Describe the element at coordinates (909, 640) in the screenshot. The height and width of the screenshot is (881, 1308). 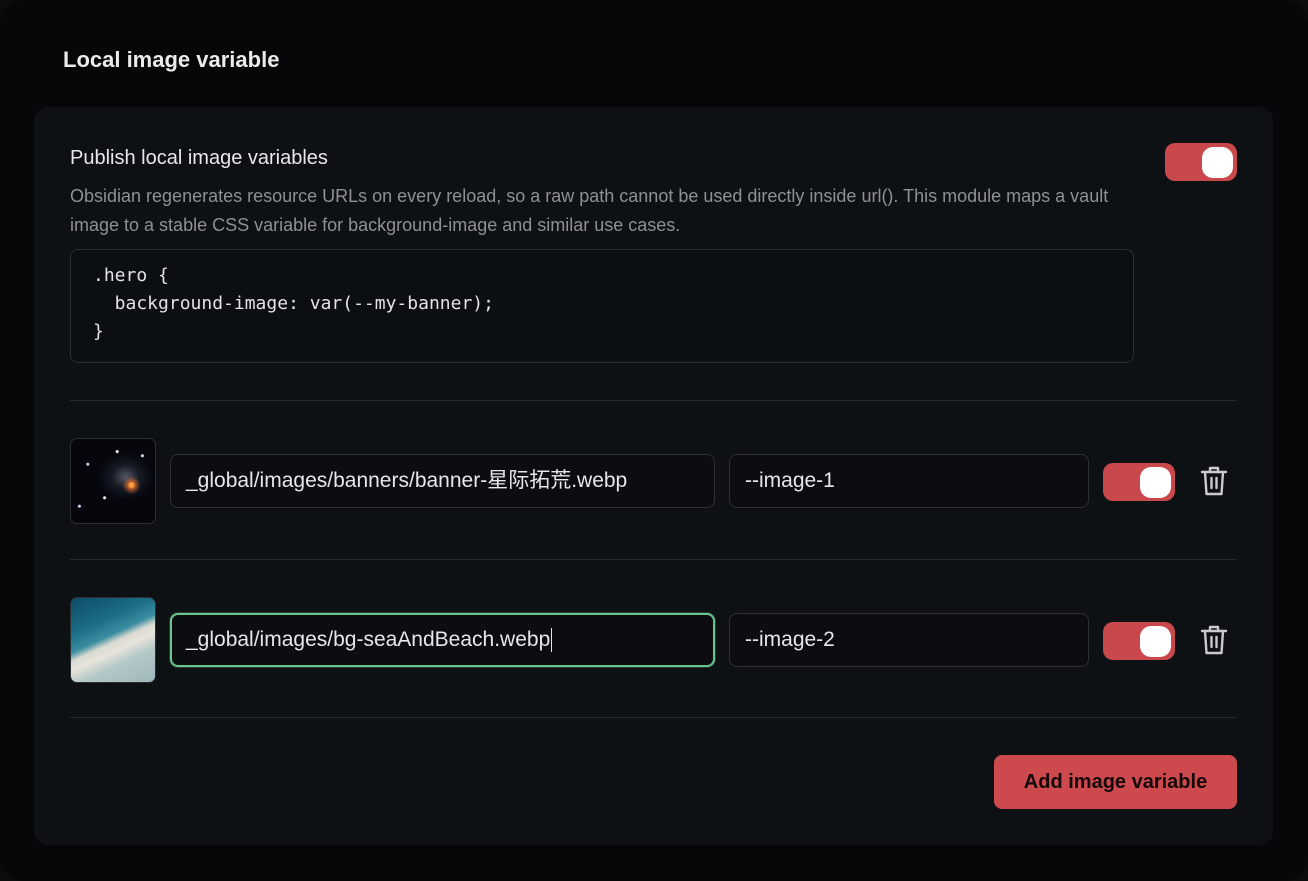
I see `variable-name-input: --image-2` at that location.